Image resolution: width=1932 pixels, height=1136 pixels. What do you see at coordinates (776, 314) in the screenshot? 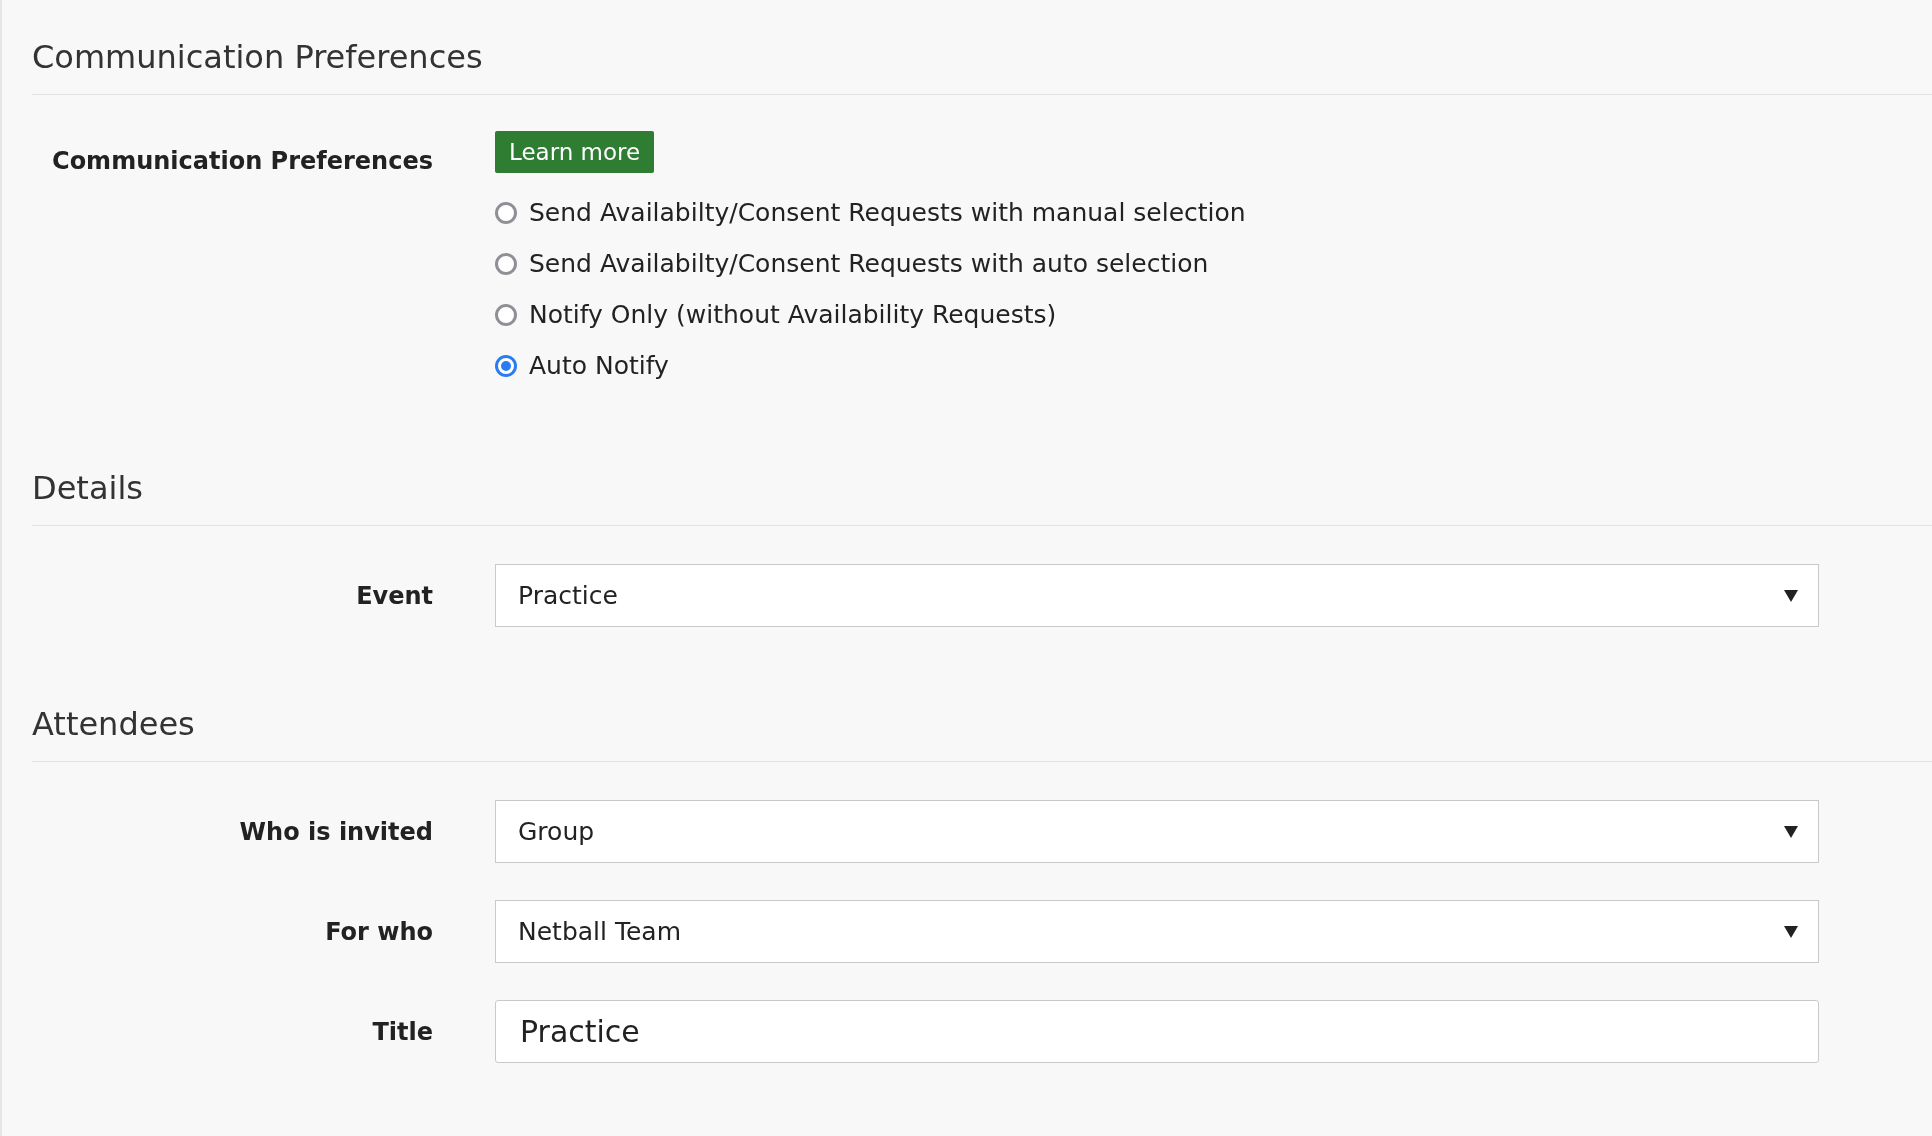
I see `radio-option: Notify Only (without Availability Requests)` at bounding box center [776, 314].